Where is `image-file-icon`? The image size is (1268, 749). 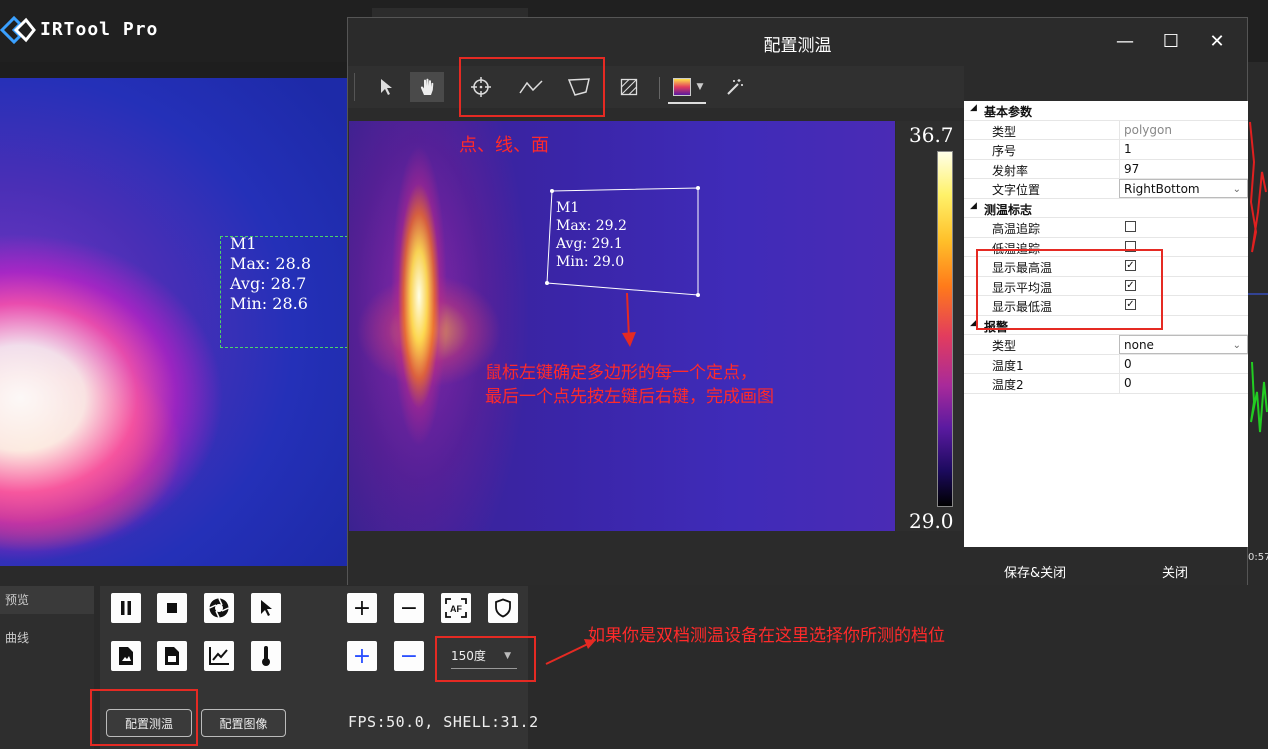
image-file-icon is located at coordinates (126, 656).